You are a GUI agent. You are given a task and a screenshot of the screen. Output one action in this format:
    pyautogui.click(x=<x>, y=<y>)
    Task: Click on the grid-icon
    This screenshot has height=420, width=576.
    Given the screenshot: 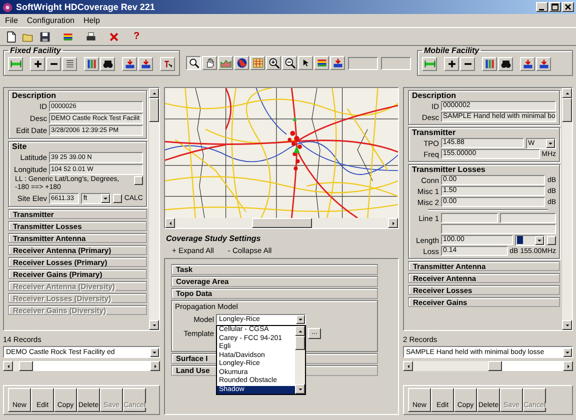 What is the action you would take?
    pyautogui.click(x=258, y=63)
    